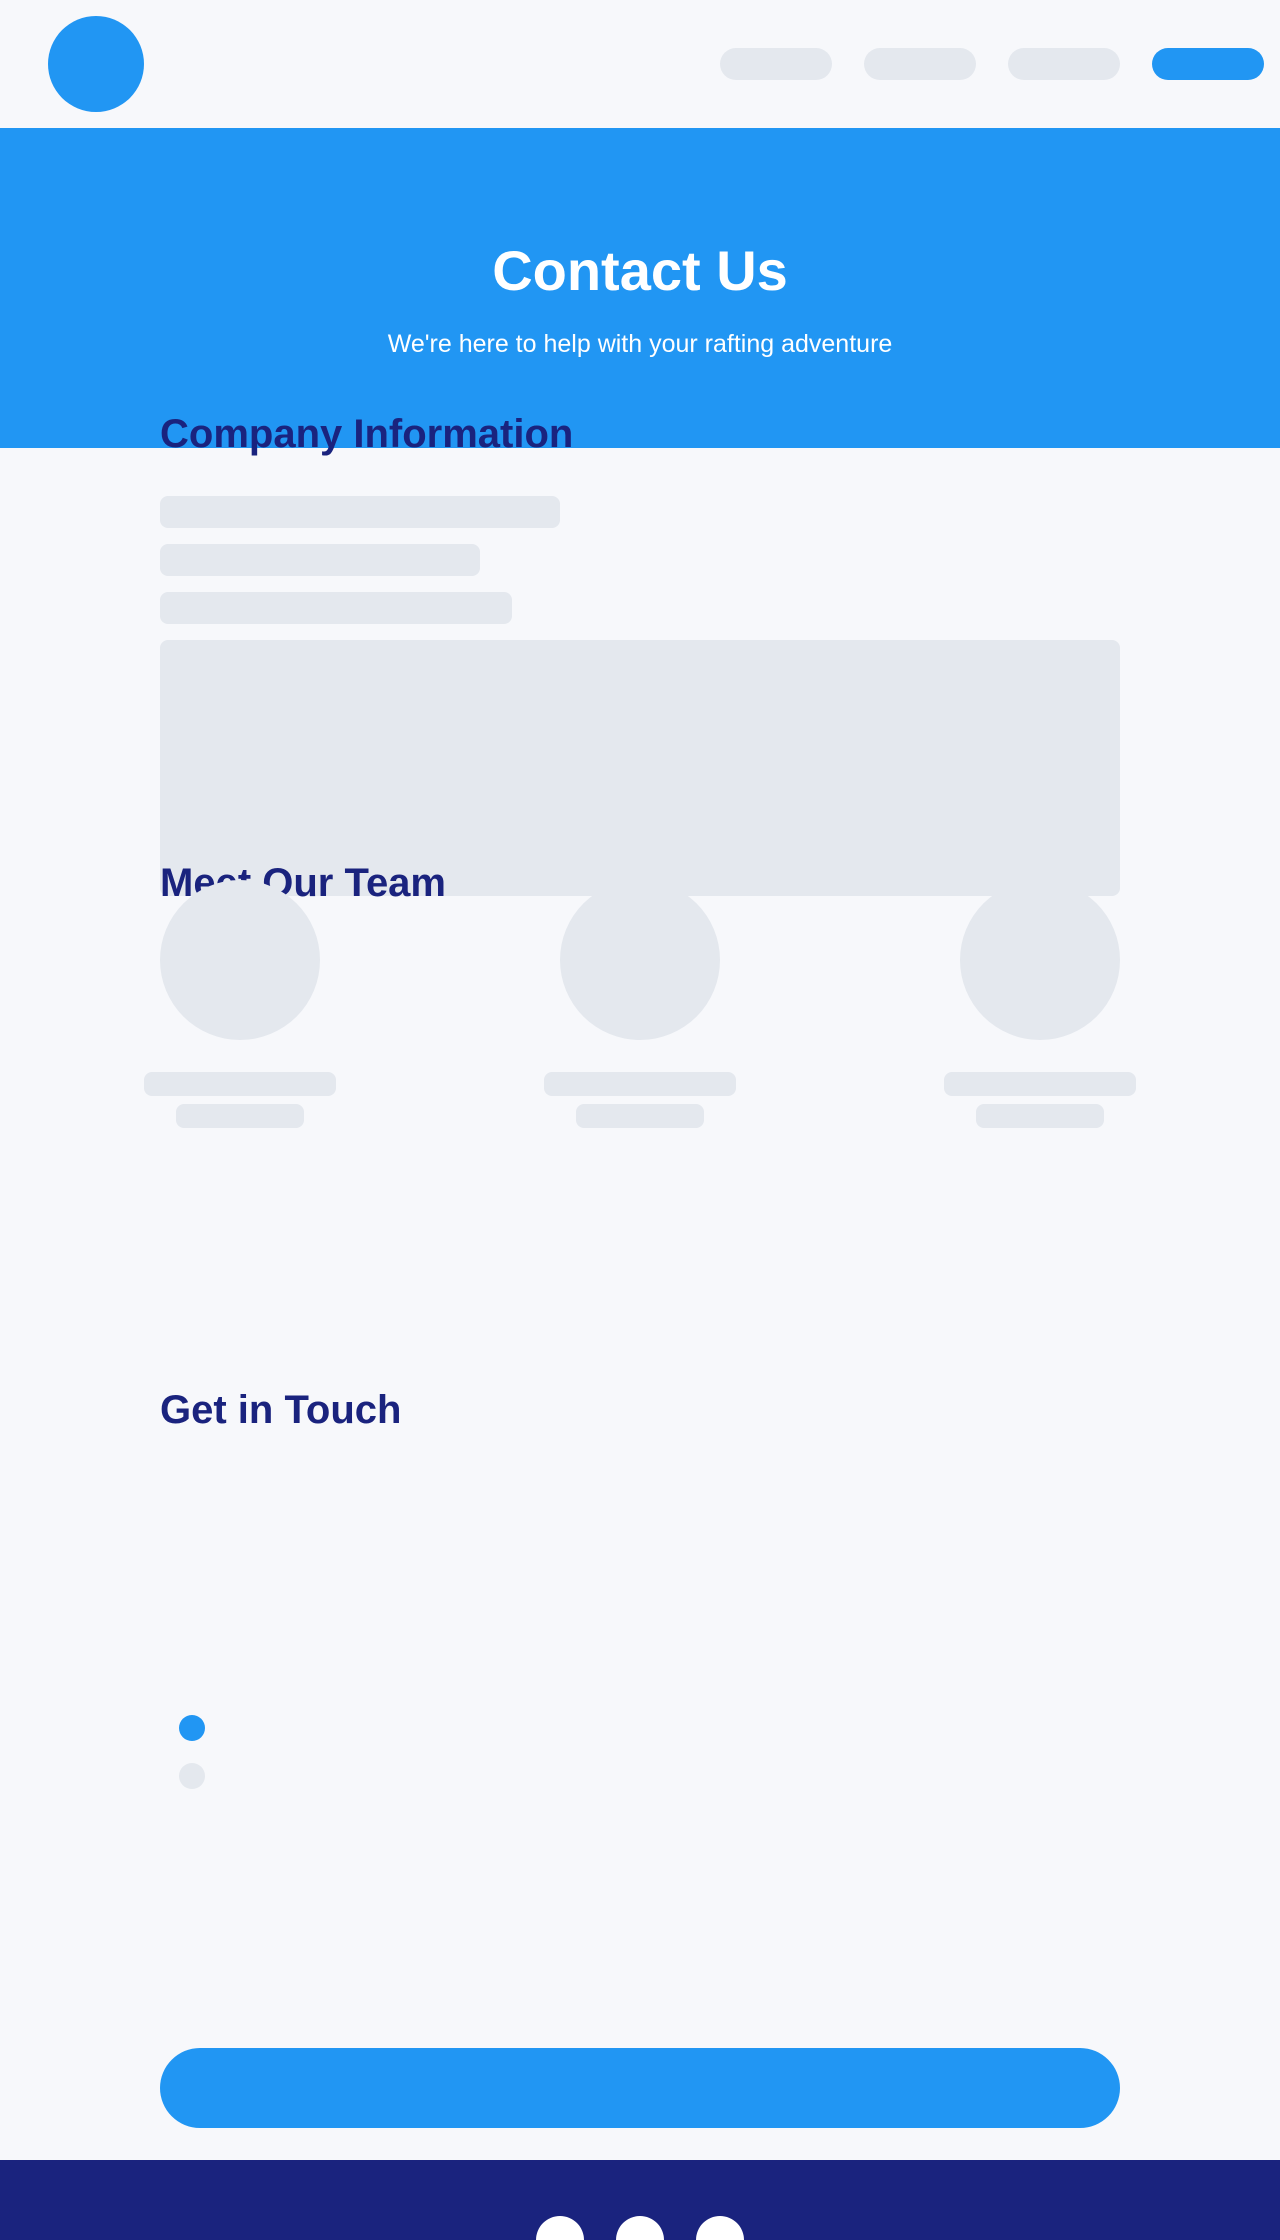 Image resolution: width=1280 pixels, height=2240 pixels. I want to click on nav-cta-button, so click(1208, 64).